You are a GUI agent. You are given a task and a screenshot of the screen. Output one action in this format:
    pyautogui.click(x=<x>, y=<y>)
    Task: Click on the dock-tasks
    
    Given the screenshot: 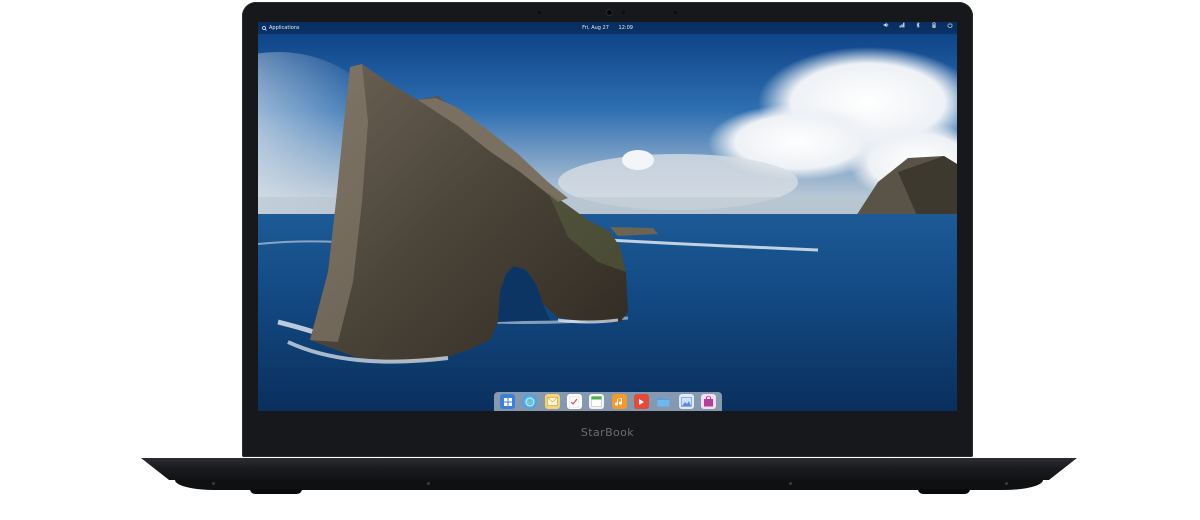 What is the action you would take?
    pyautogui.click(x=574, y=401)
    